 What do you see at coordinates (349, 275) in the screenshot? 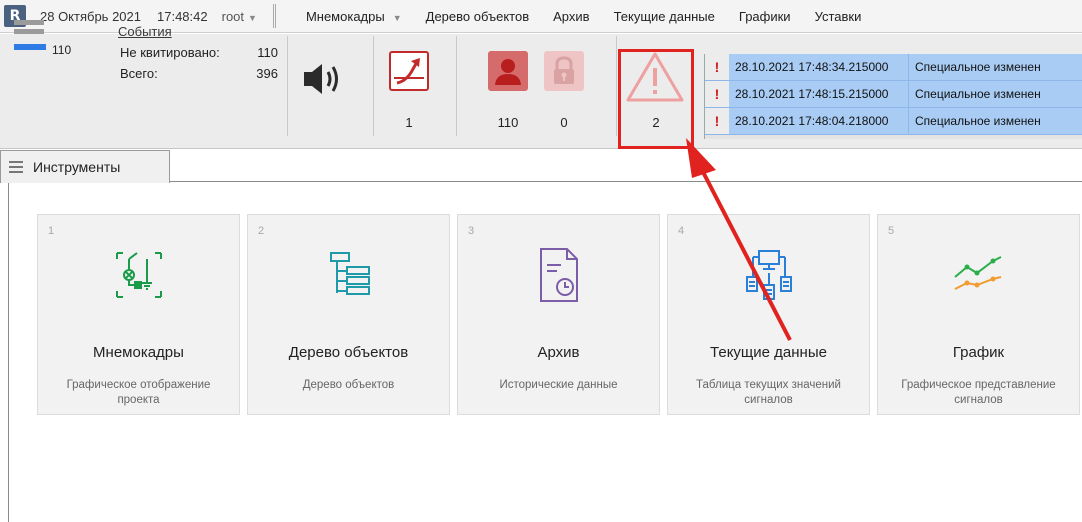
I see `object-tree-icon` at bounding box center [349, 275].